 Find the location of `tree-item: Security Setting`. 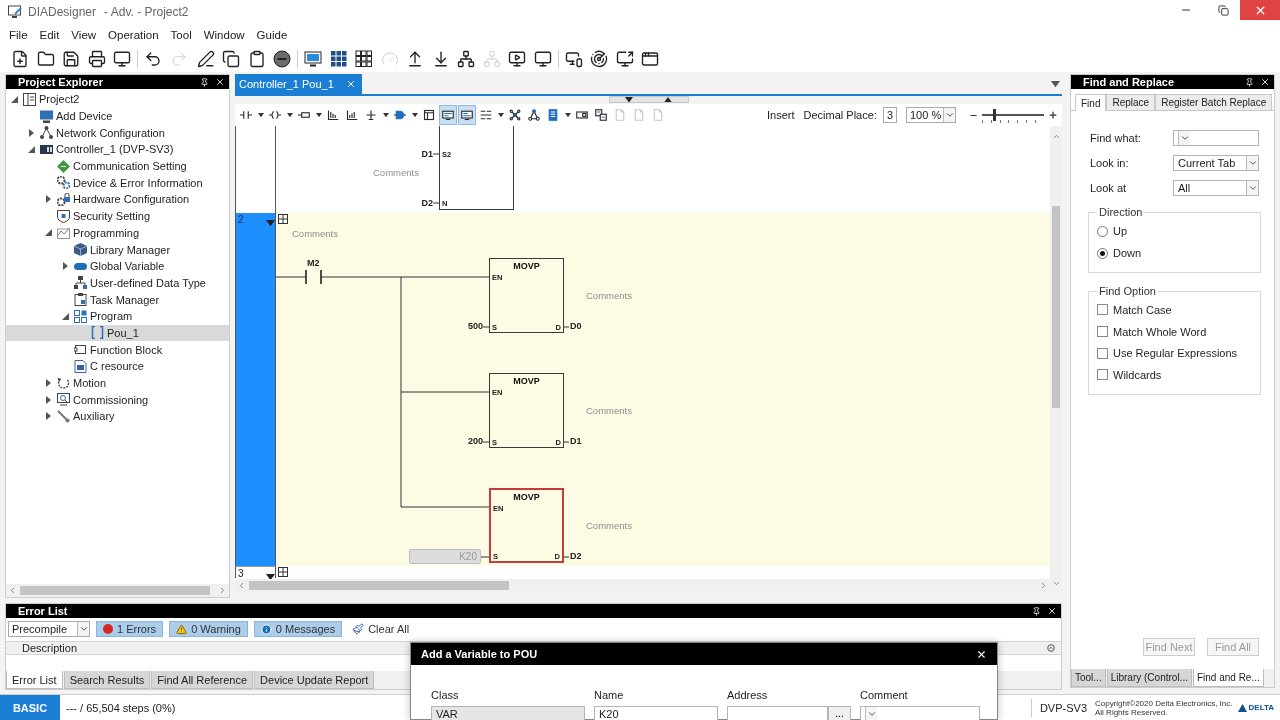

tree-item: Security Setting is located at coordinates (117, 216).